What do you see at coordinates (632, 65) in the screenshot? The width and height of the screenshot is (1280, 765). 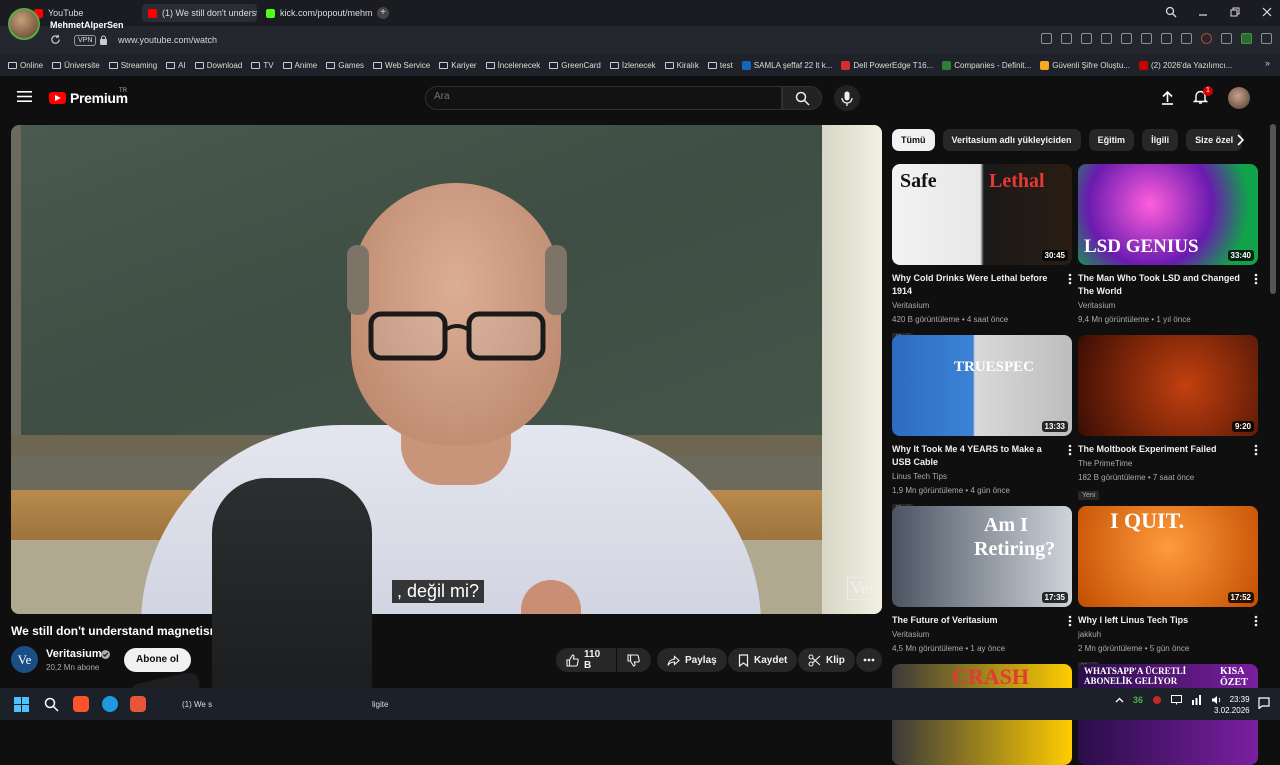 I see `bookmark-item: İzlenecek` at bounding box center [632, 65].